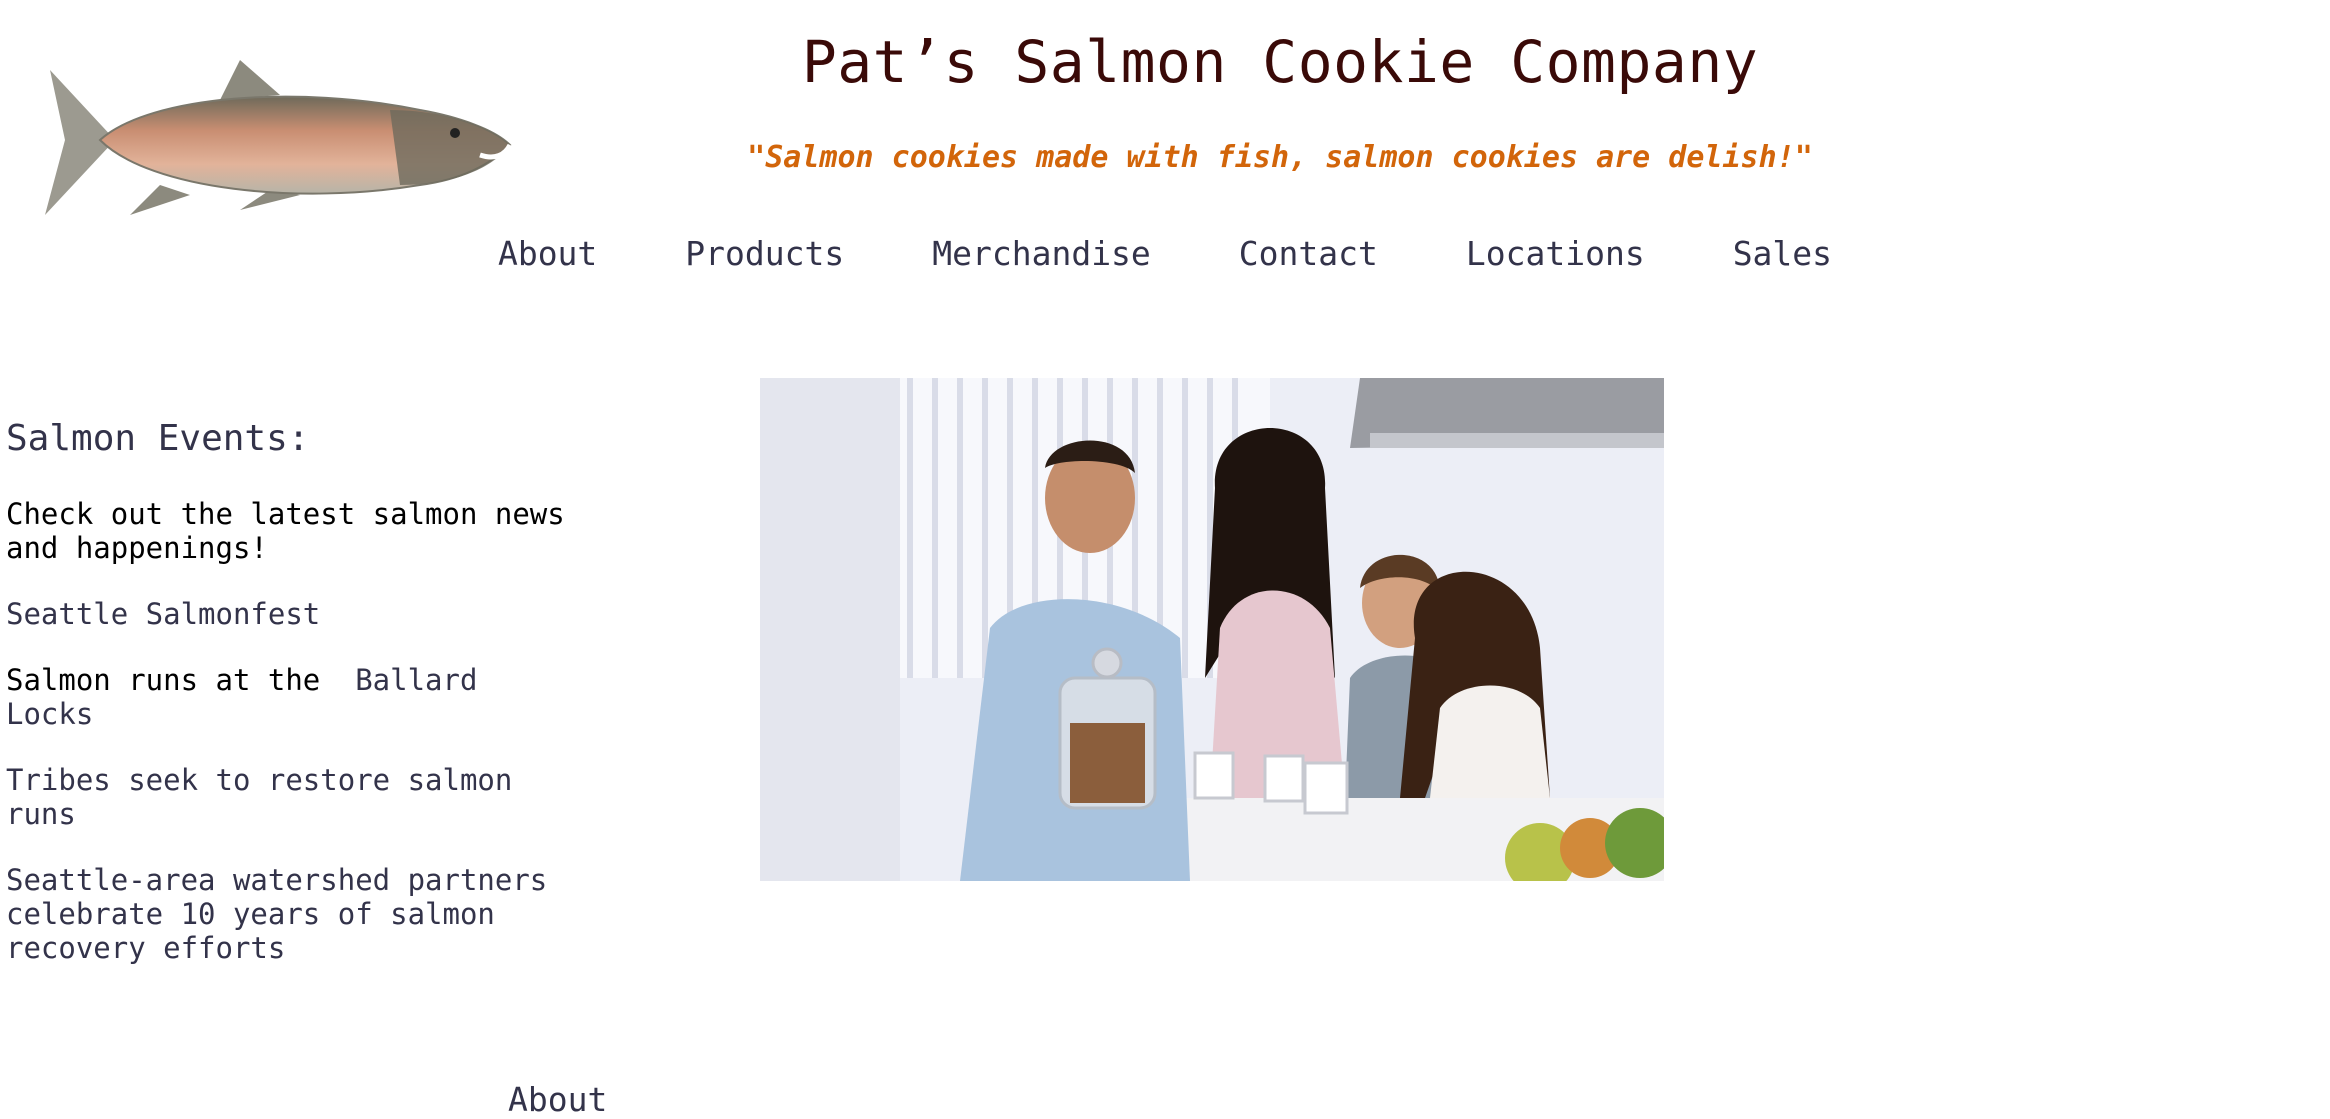  I want to click on events-heading: Salmon Events:, so click(158, 438).